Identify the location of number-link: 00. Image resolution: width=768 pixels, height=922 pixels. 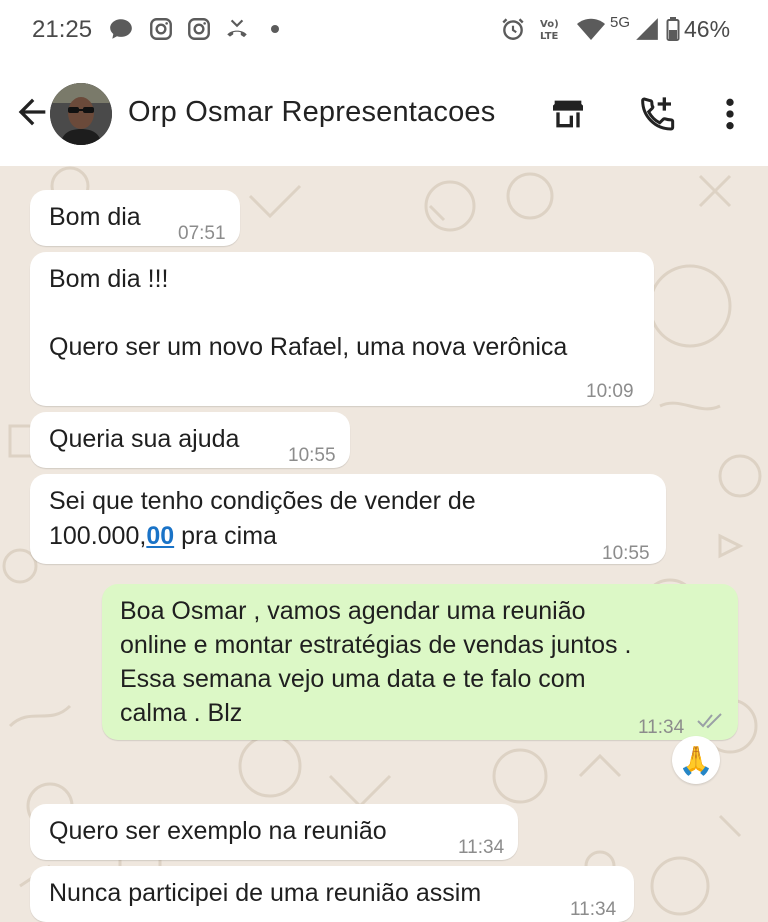
(160, 536).